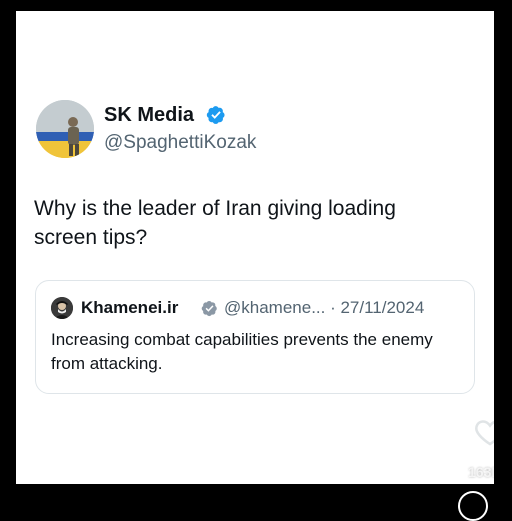 This screenshot has width=512, height=521. Describe the element at coordinates (180, 143) in the screenshot. I see `author-handle: @SpaghettiKozak` at that location.